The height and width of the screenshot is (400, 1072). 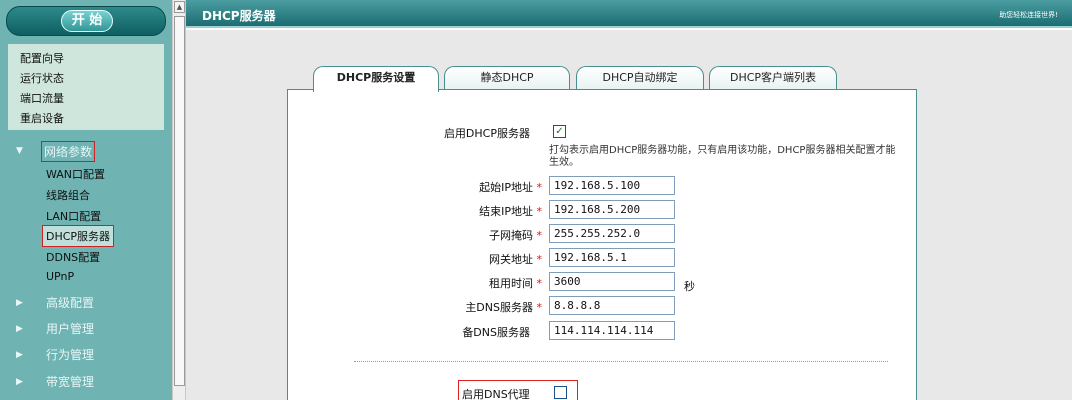 I want to click on scroll-thumb, so click(x=179, y=201).